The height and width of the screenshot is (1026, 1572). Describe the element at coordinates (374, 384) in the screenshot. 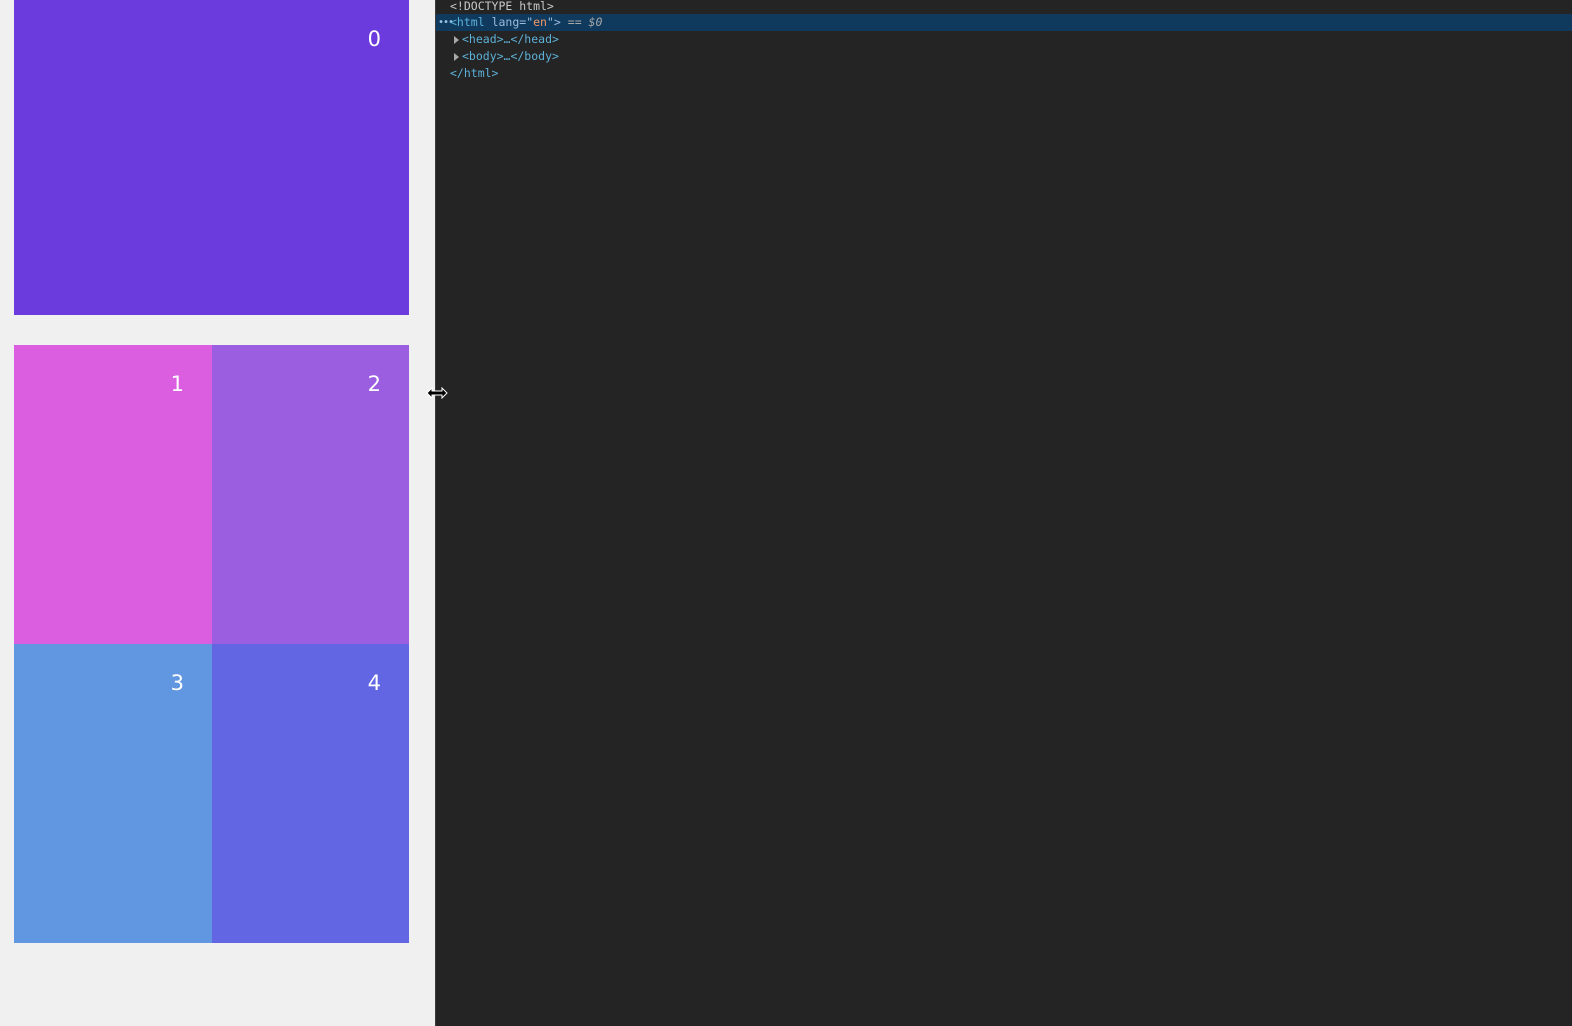

I see `box-number-label: 2` at that location.